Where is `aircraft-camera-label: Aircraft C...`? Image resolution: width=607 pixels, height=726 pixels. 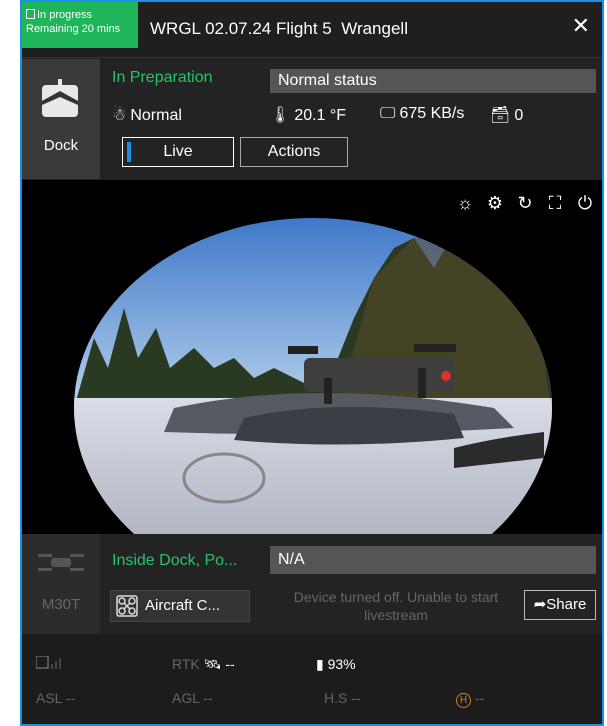
aircraft-camera-label: Aircraft C... is located at coordinates (183, 605).